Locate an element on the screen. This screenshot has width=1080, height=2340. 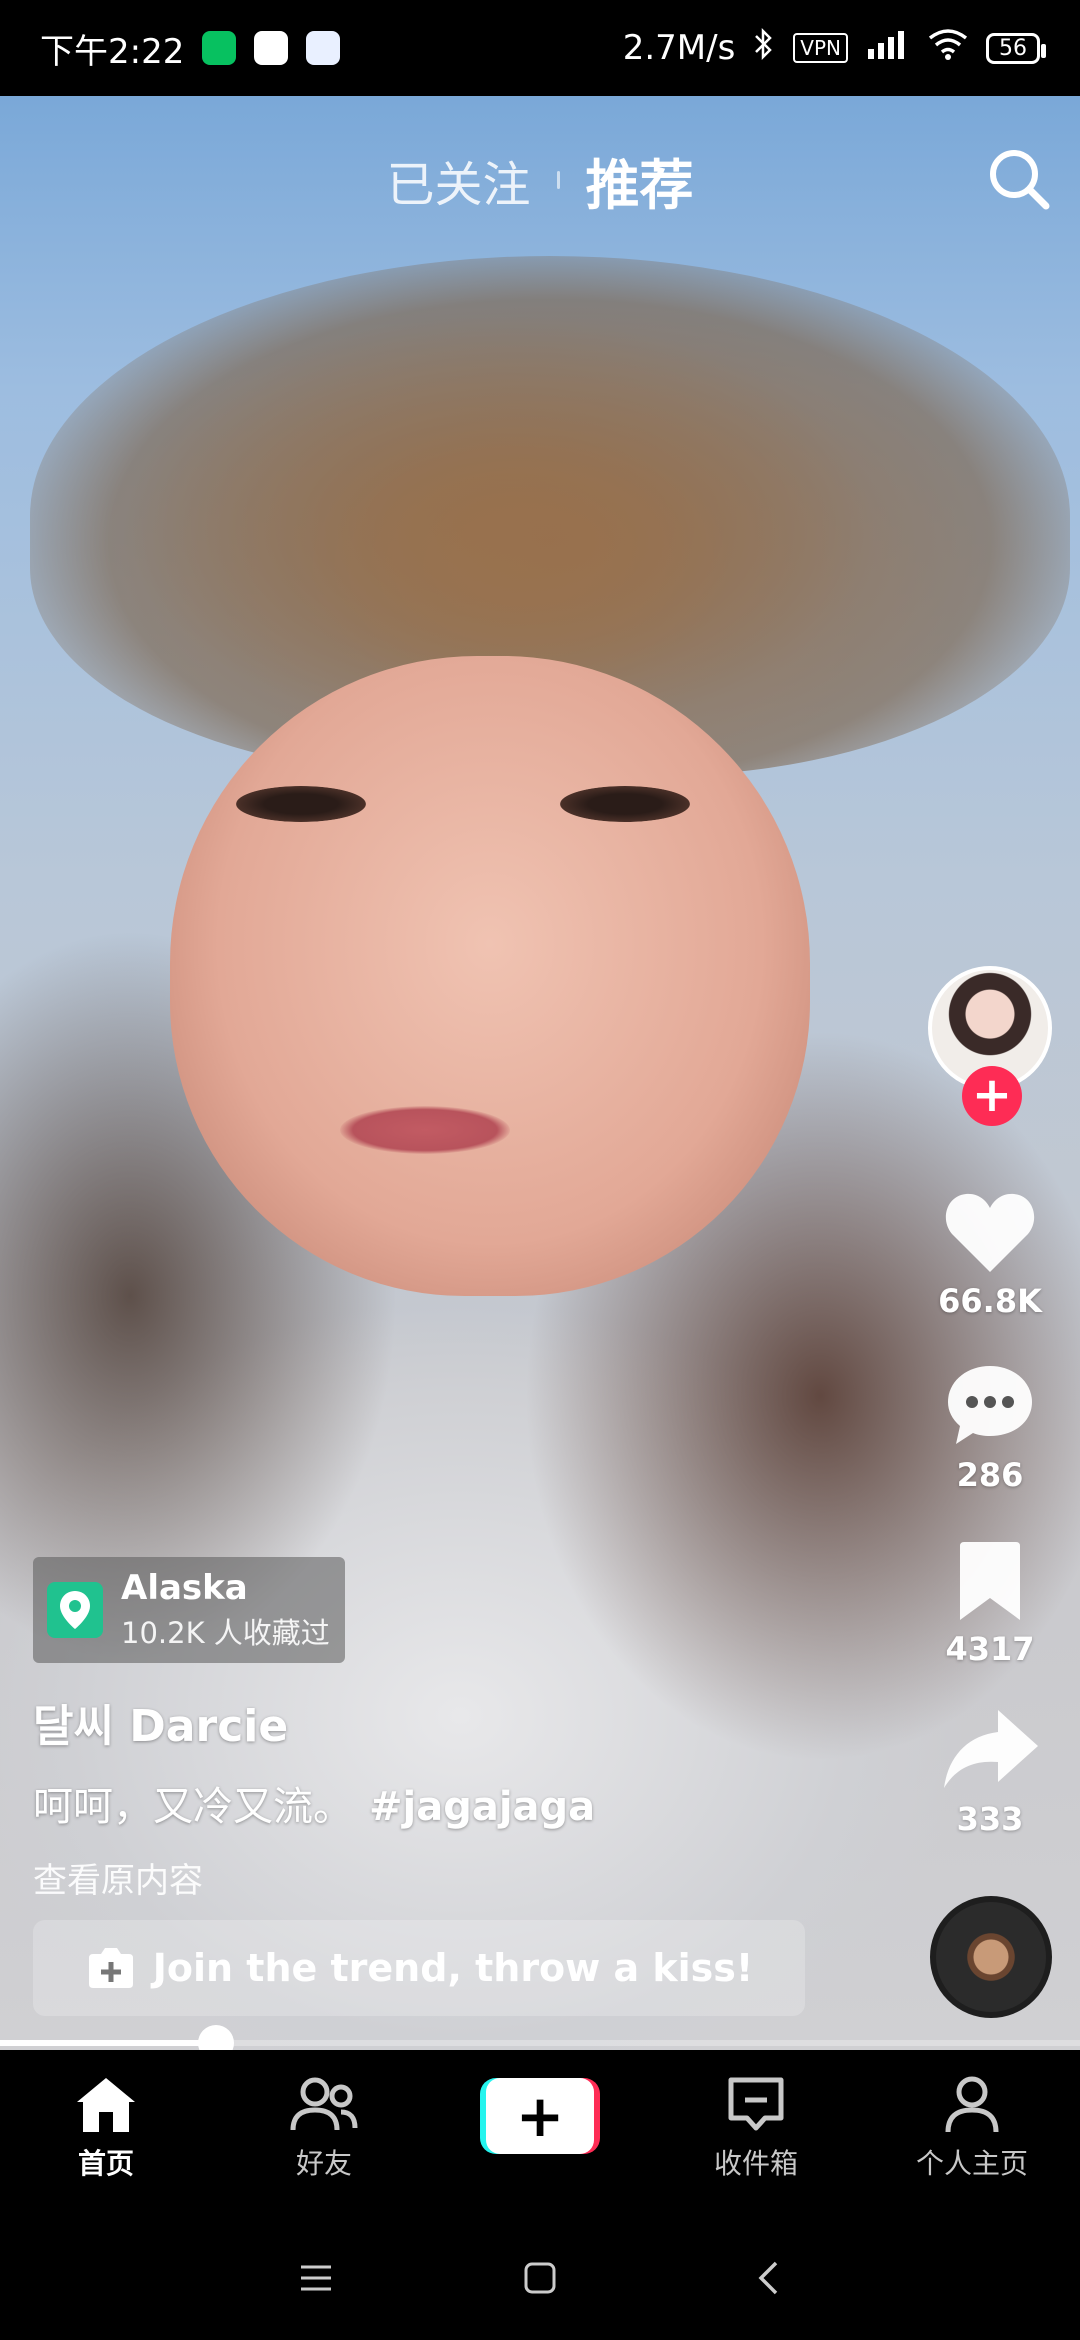
favorite-count: 4317 is located at coordinates (990, 1649).